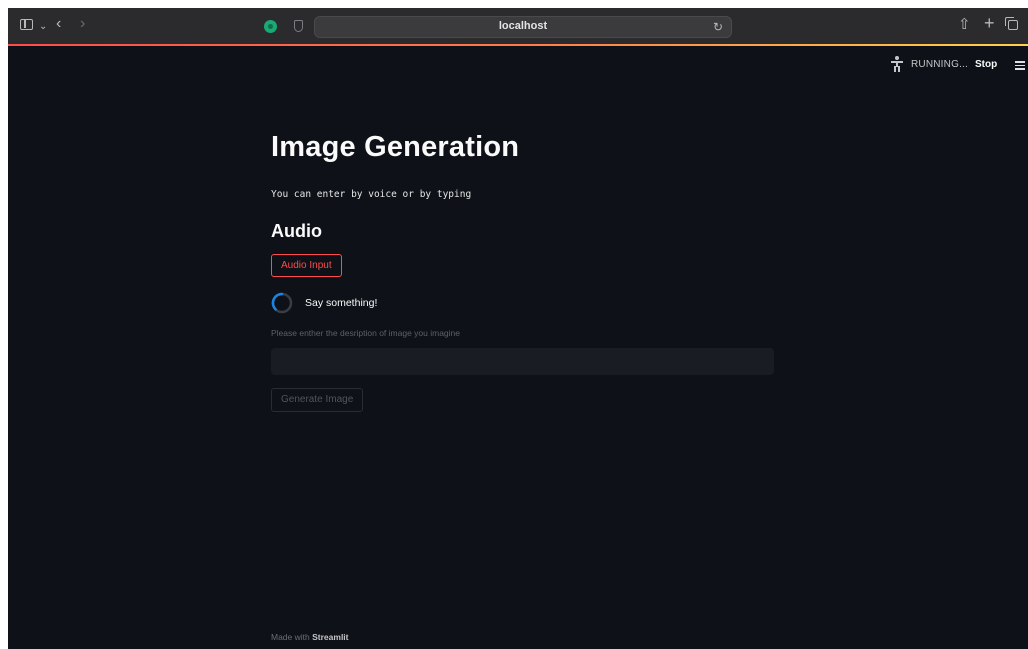 This screenshot has height=649, width=1028. Describe the element at coordinates (395, 147) in the screenshot. I see `page-title: Image Generation` at that location.